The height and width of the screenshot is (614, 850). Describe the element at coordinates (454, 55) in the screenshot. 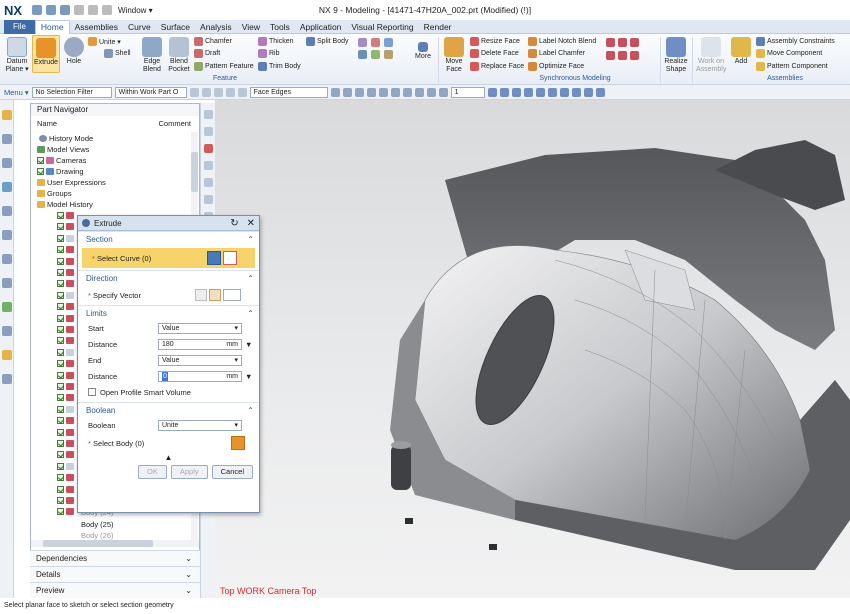

I see `move-face-button: Move Face` at that location.